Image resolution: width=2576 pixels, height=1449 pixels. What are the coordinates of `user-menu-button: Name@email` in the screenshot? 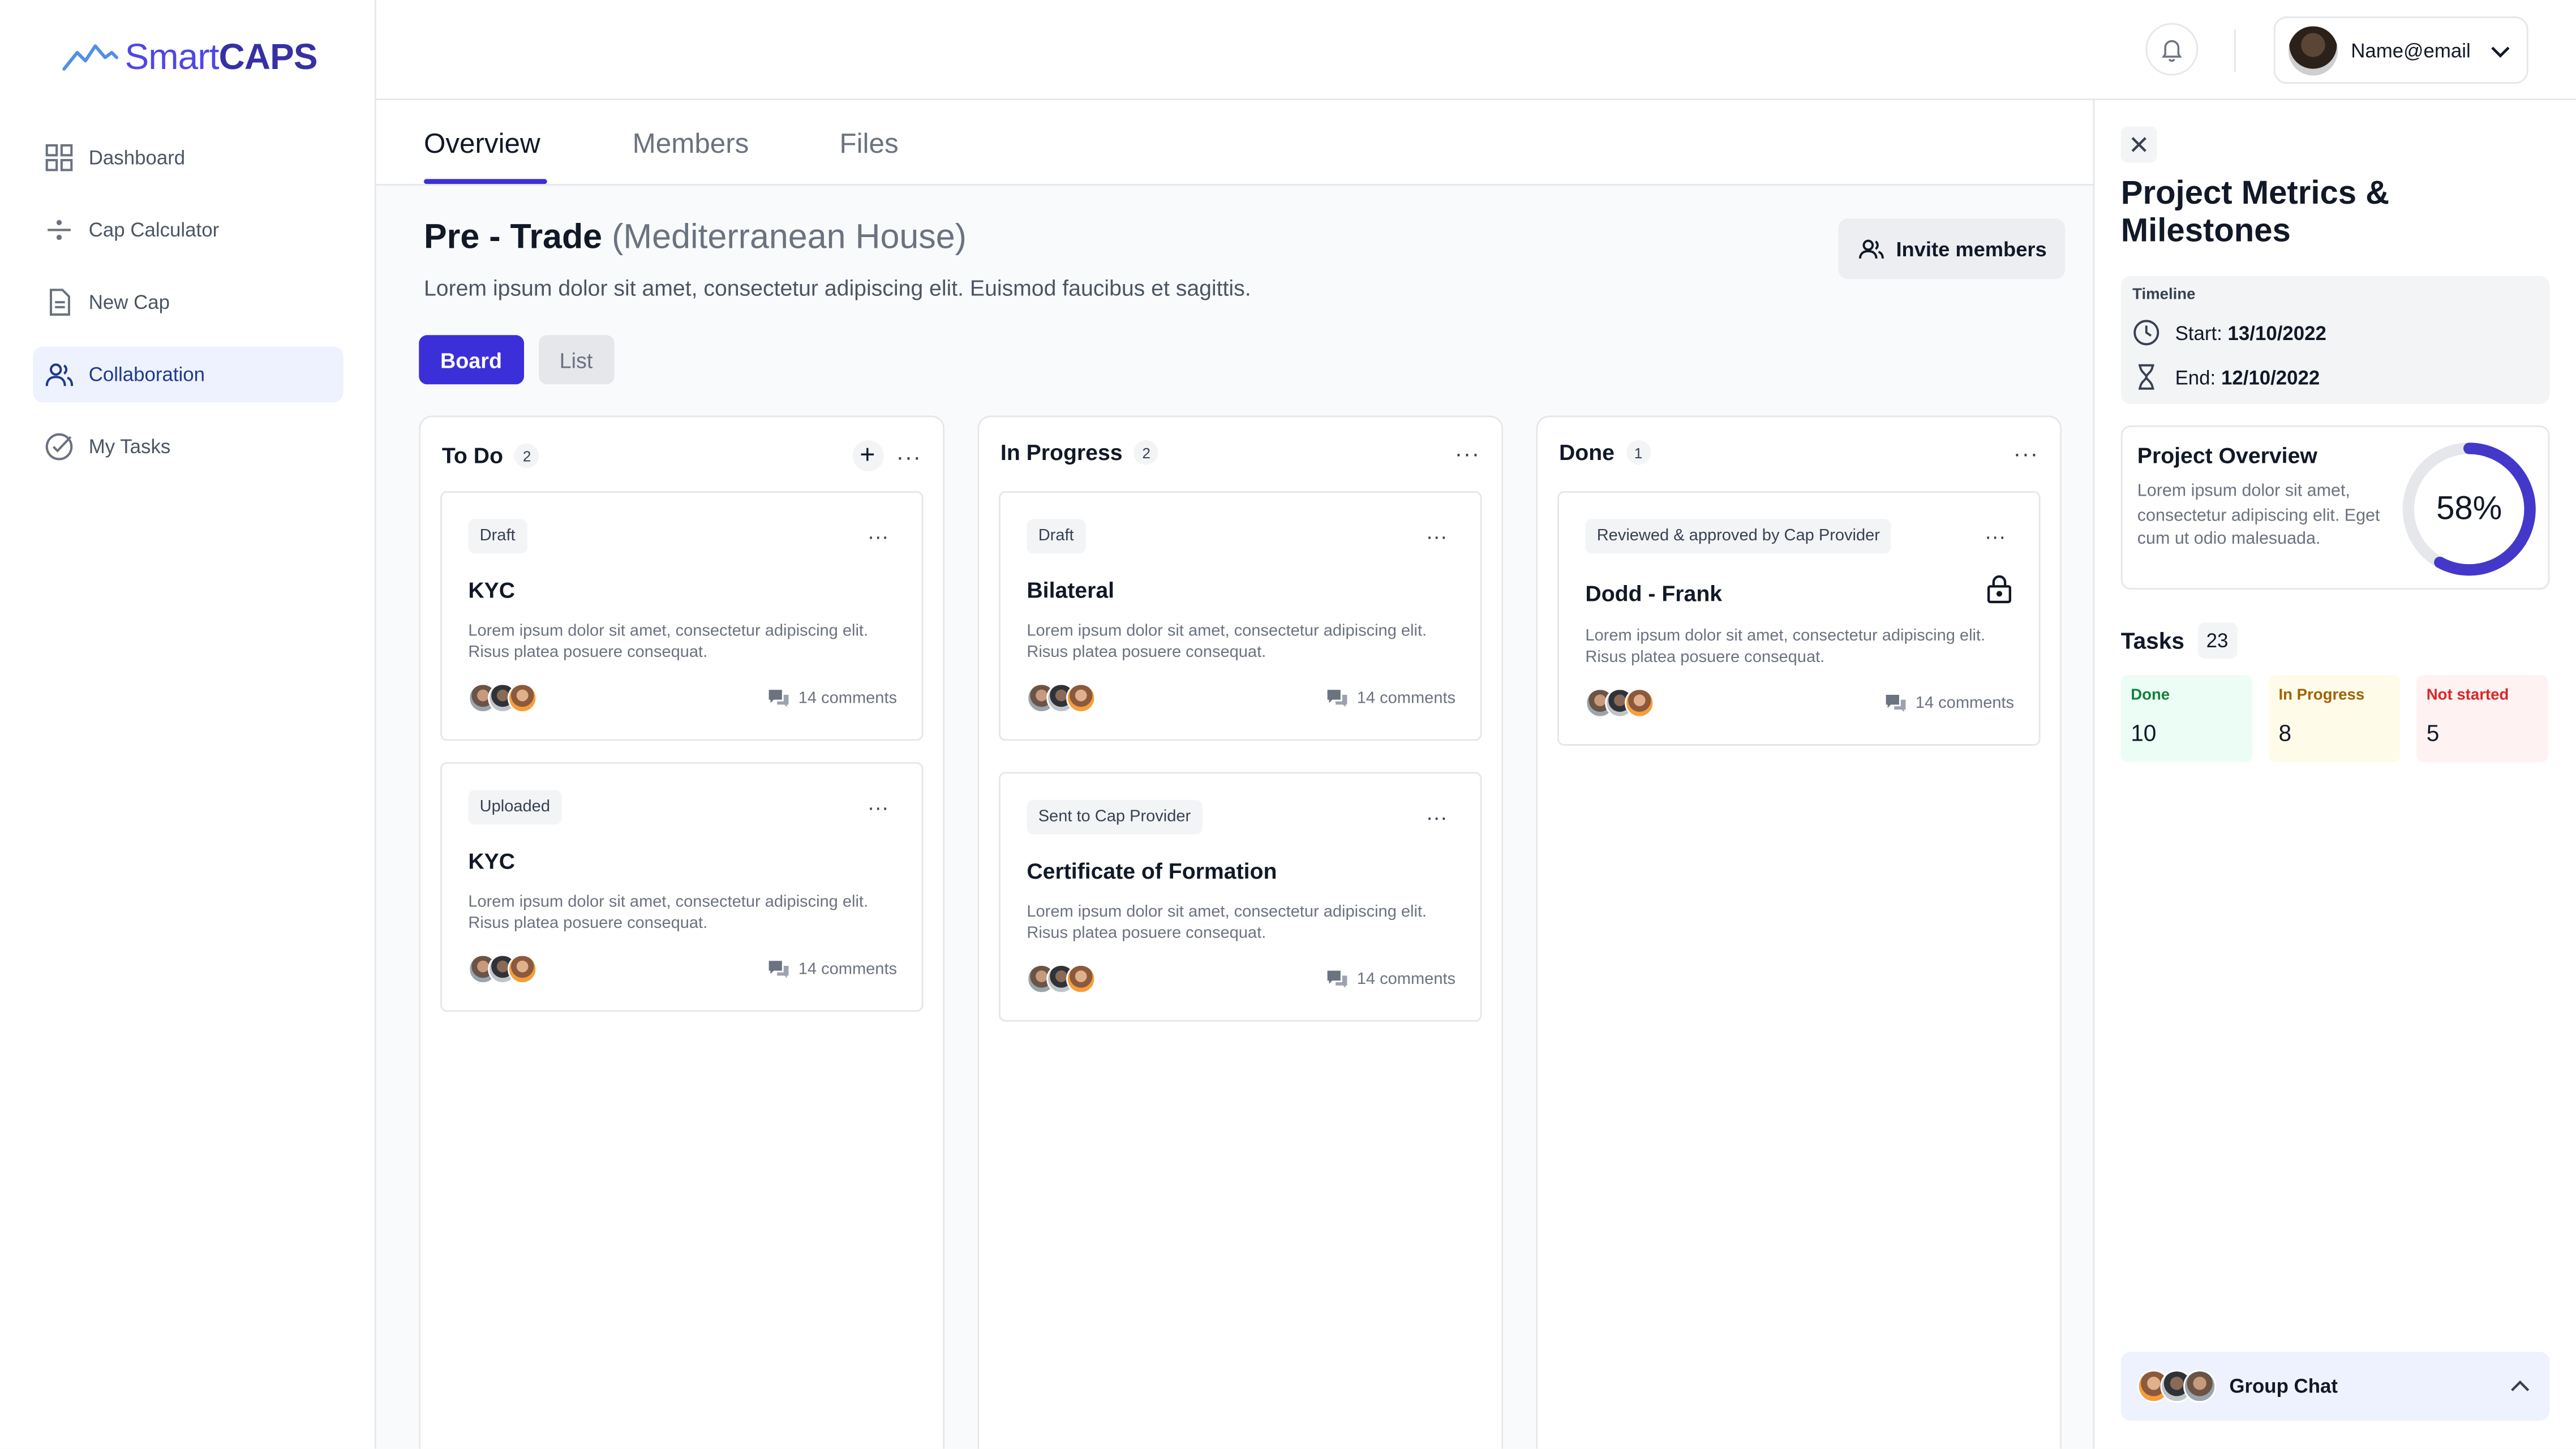 It's located at (2400, 50).